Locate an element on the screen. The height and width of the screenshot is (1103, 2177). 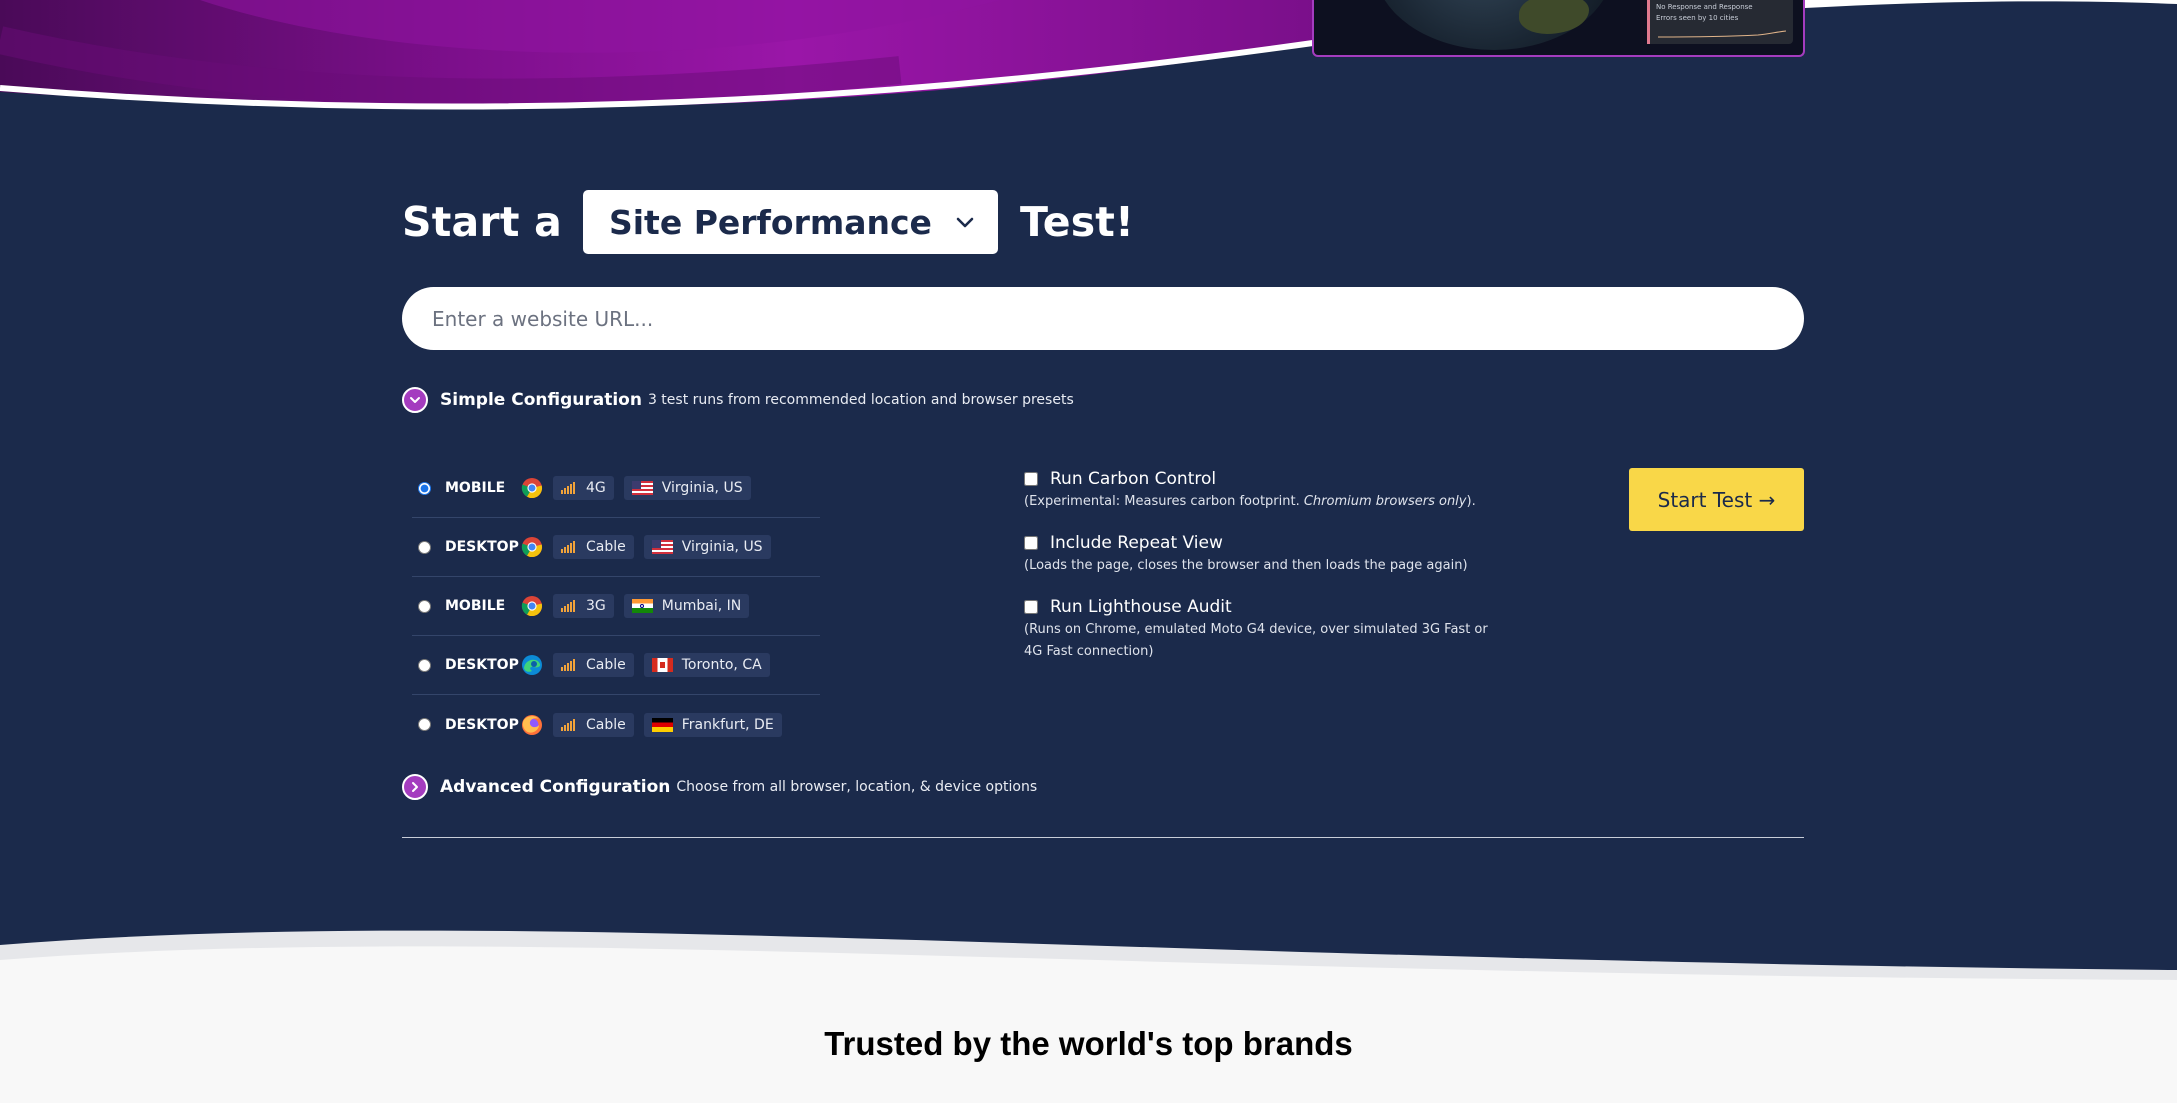
preview-stats-line-2: Errors seen by 10 cities is located at coordinates (1697, 18).